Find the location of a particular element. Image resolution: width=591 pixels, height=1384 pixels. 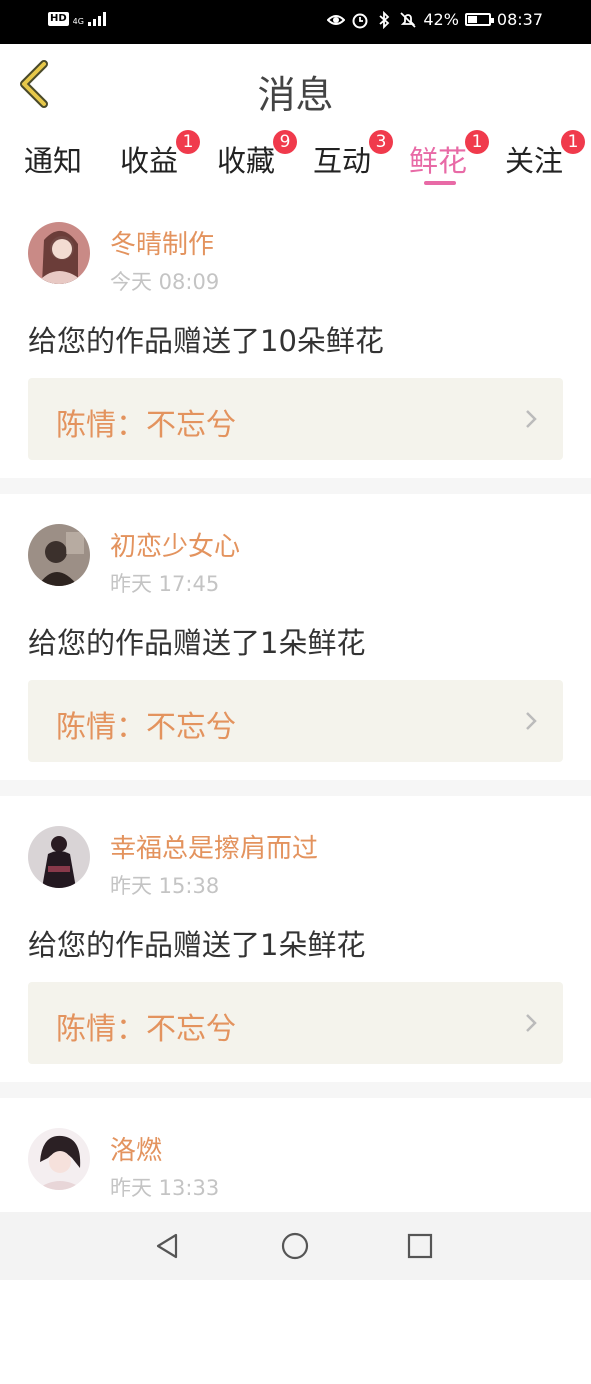

active-tab-indicator is located at coordinates (440, 183).